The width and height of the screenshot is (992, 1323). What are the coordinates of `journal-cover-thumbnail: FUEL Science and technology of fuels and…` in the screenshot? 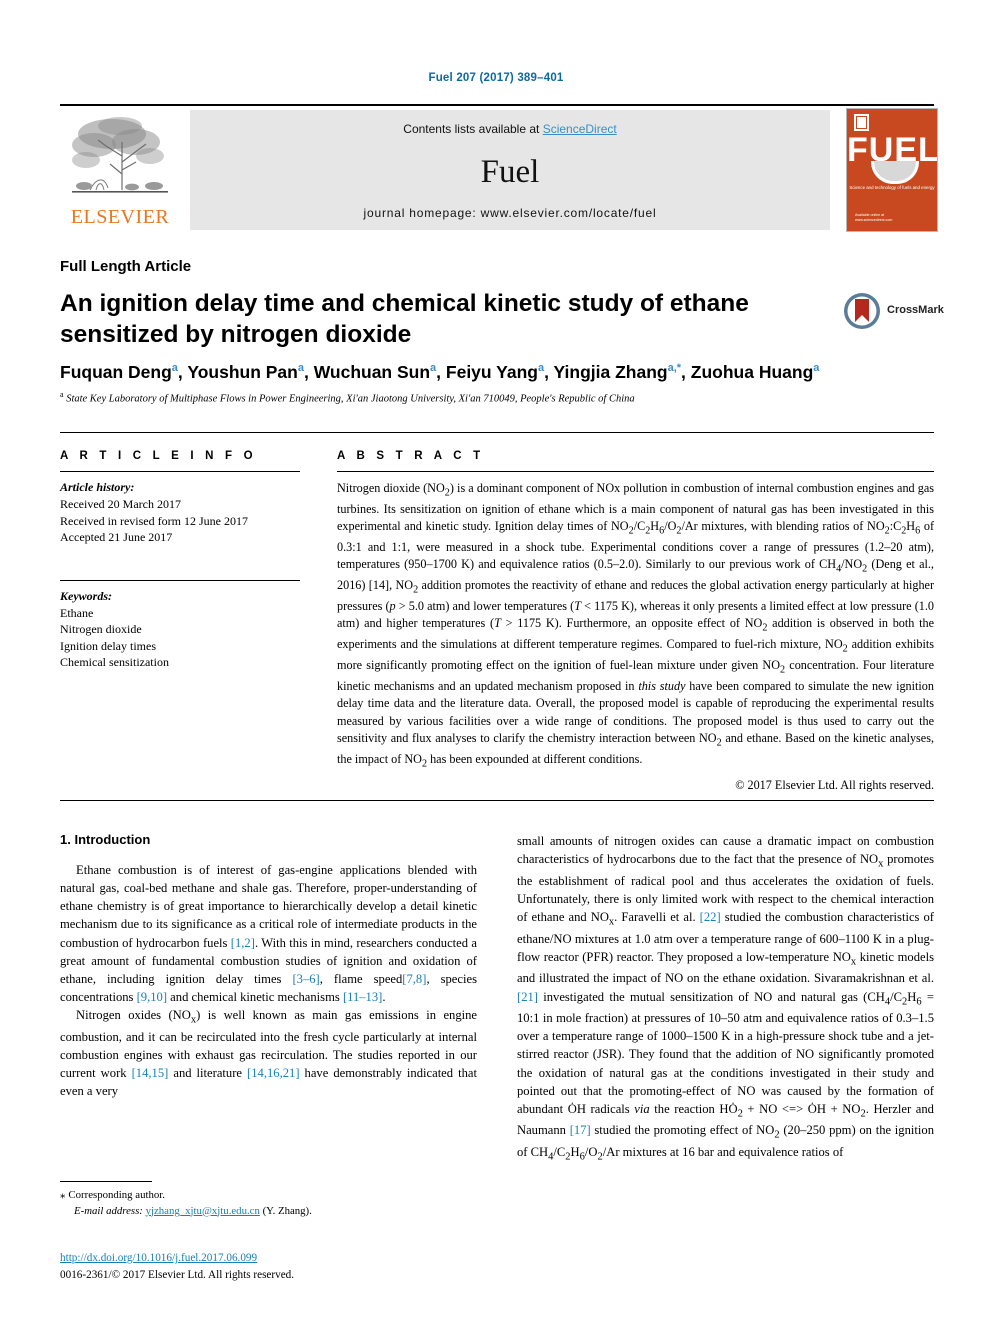 It's located at (892, 170).